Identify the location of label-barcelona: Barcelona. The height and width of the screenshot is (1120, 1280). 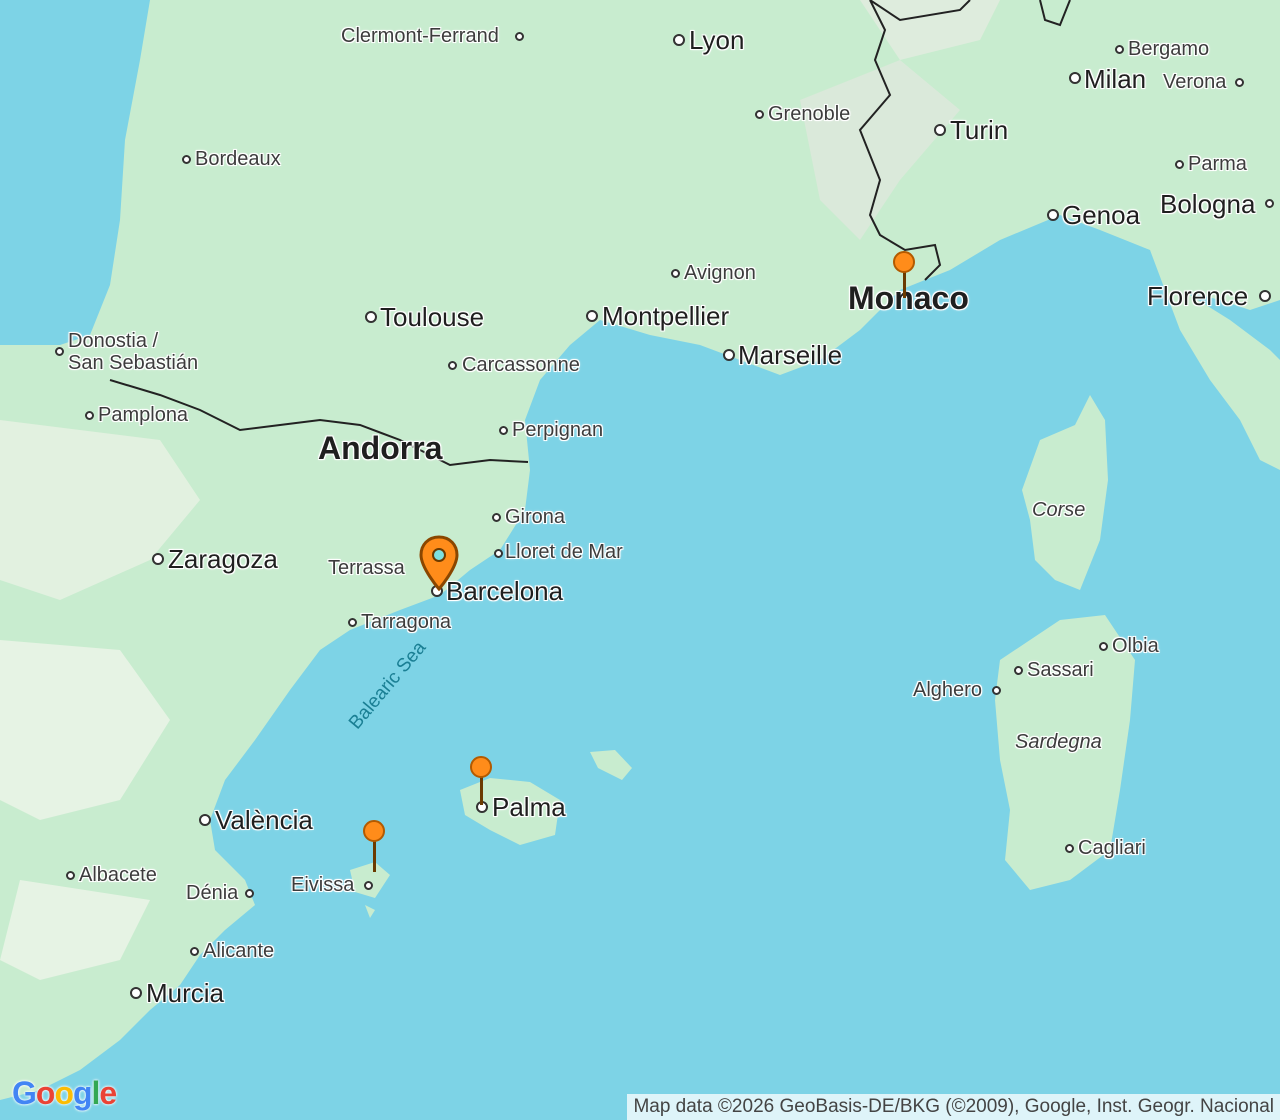
(505, 591).